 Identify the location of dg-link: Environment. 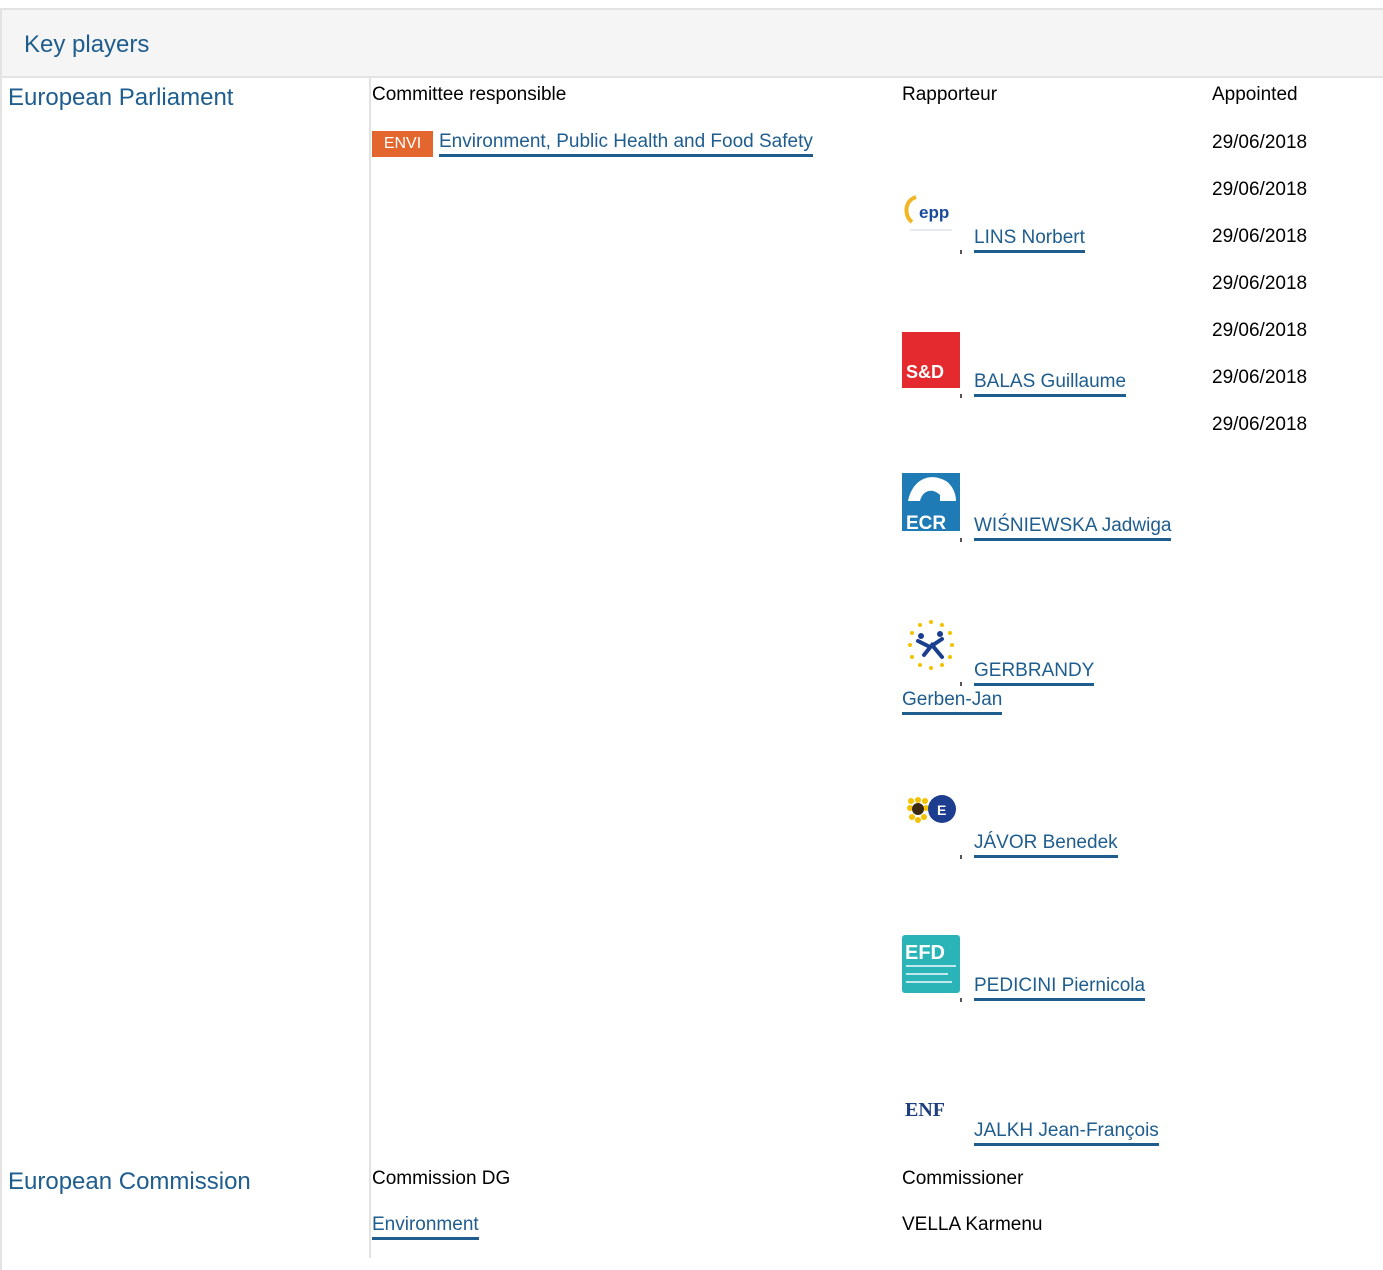
(425, 1227).